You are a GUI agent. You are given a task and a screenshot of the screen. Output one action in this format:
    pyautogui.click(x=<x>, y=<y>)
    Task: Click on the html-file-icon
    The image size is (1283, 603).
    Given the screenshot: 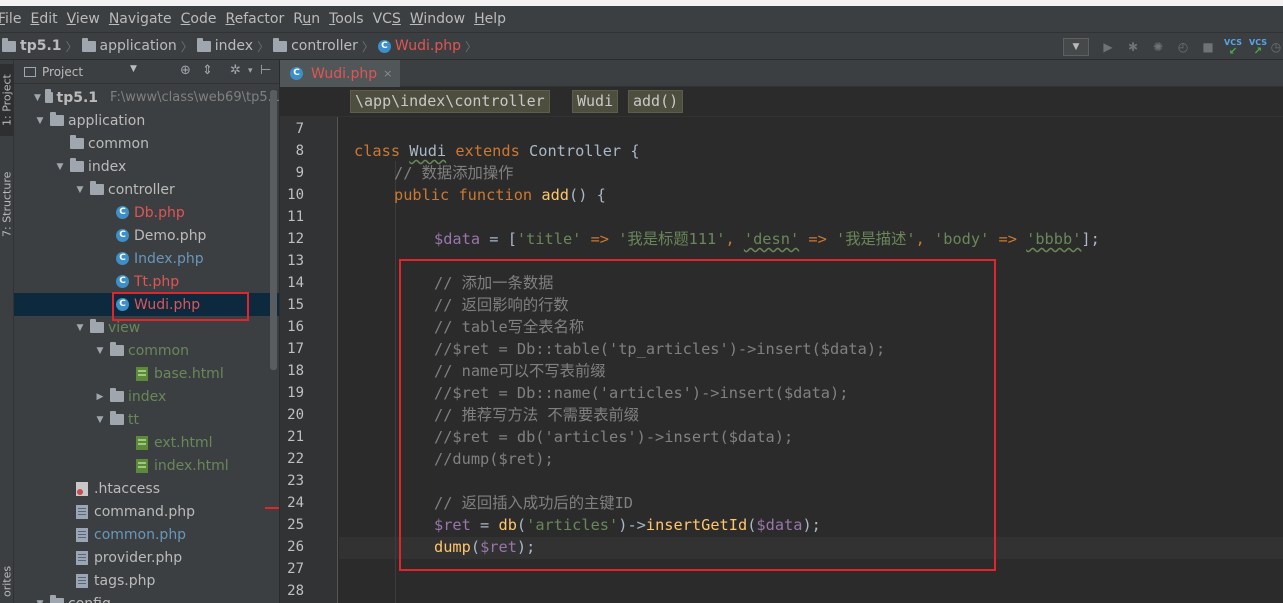 What is the action you would take?
    pyautogui.click(x=142, y=465)
    